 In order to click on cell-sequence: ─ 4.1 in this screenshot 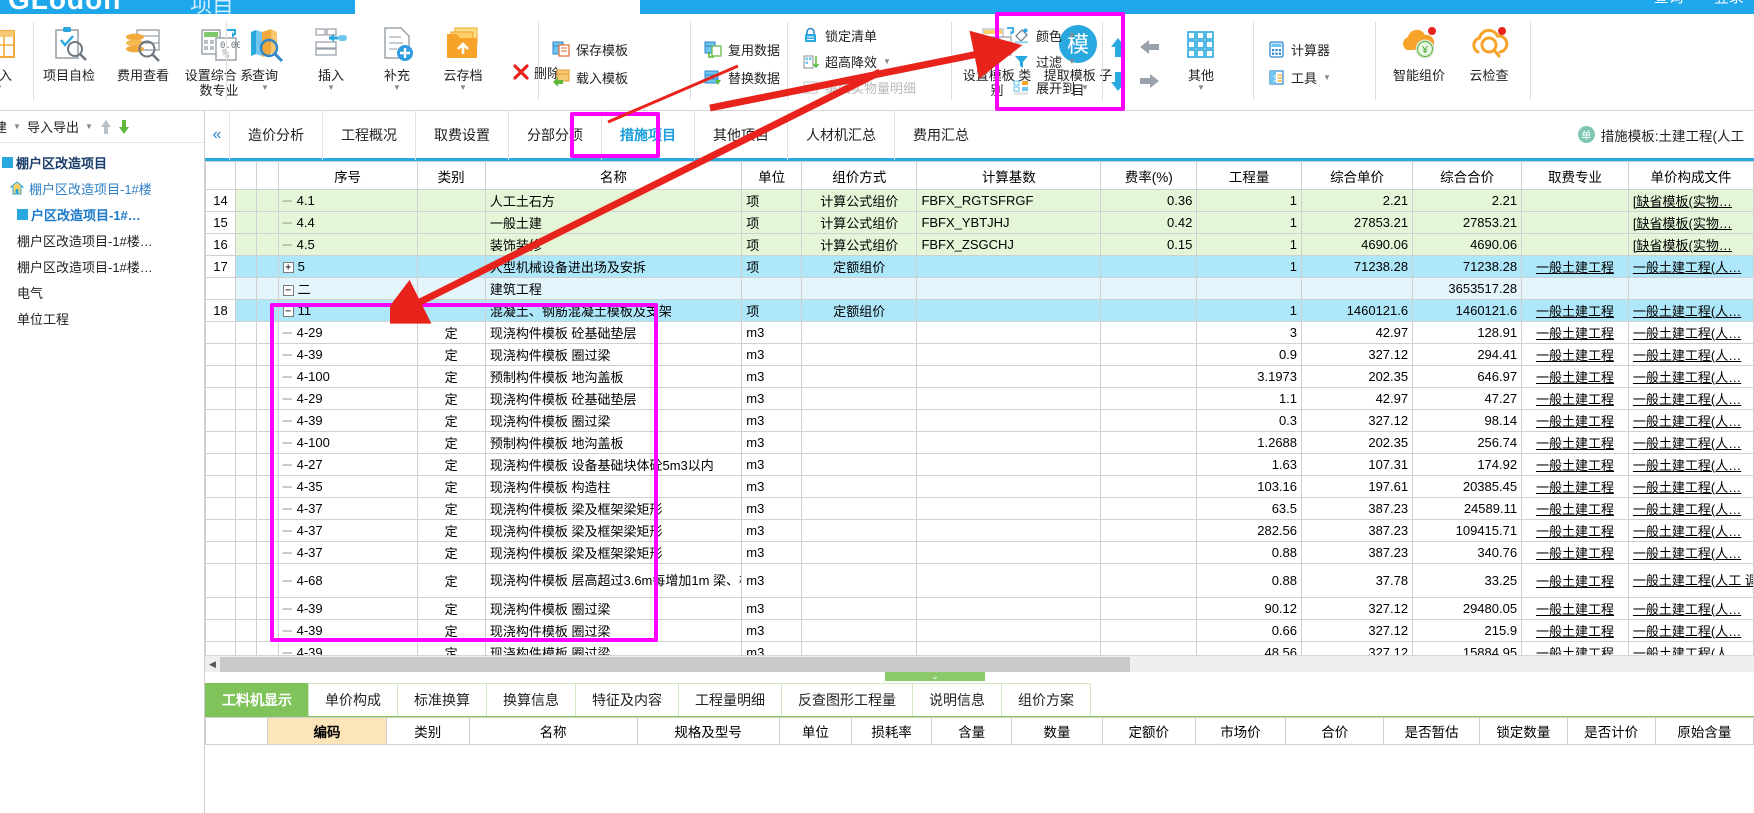, I will do `click(347, 200)`.